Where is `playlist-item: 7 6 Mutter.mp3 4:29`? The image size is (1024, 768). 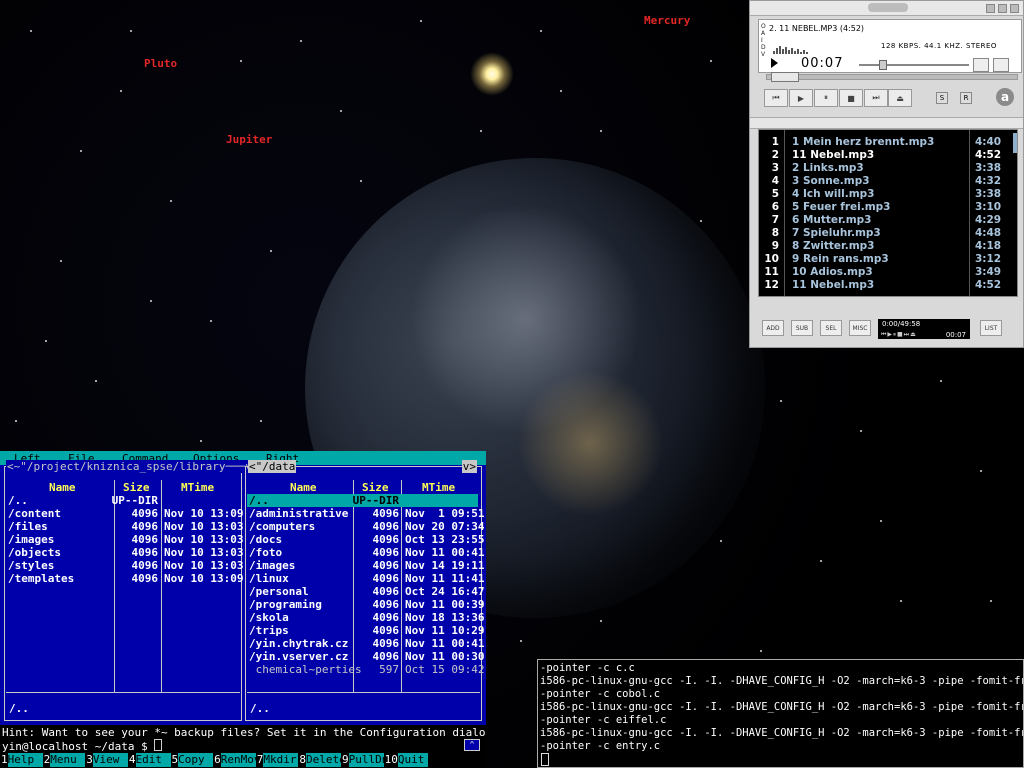
playlist-item: 7 6 Mutter.mp3 4:29 is located at coordinates (885, 220).